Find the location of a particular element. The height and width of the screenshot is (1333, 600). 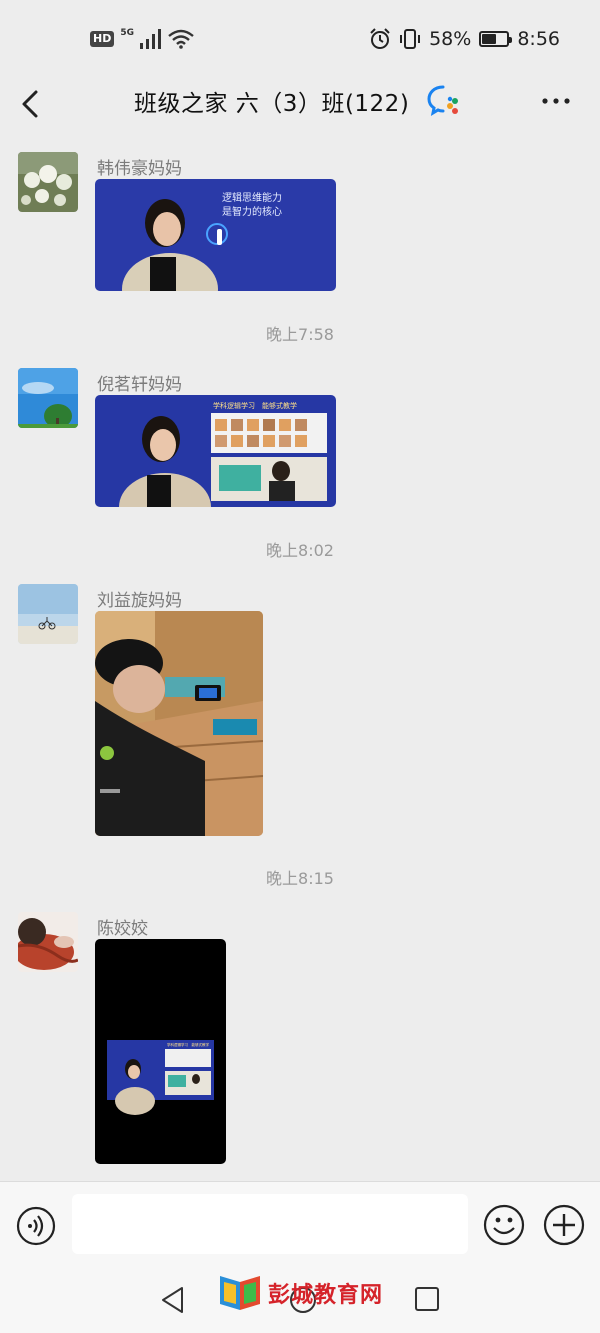

battery-icon is located at coordinates (496, 39).